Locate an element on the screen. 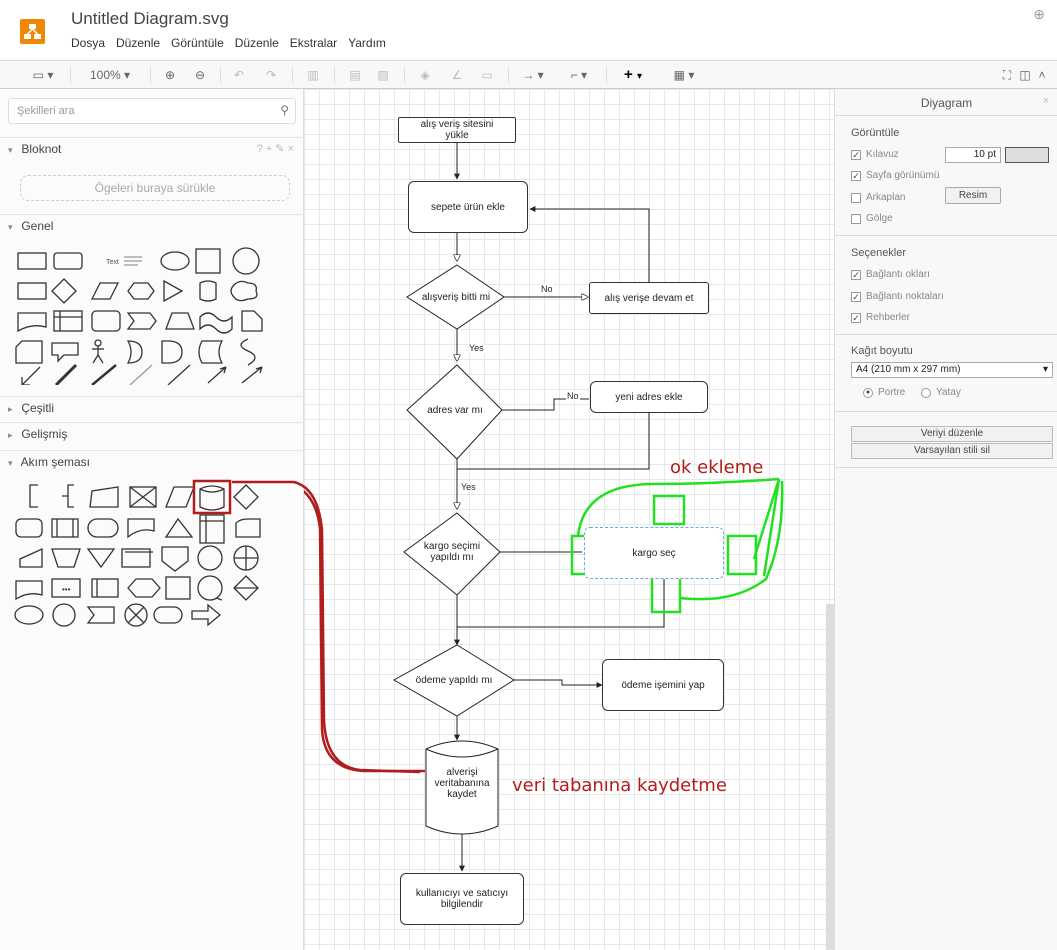 The height and width of the screenshot is (950, 1057). flow-decision-address-text: adres var mı is located at coordinates (455, 410).